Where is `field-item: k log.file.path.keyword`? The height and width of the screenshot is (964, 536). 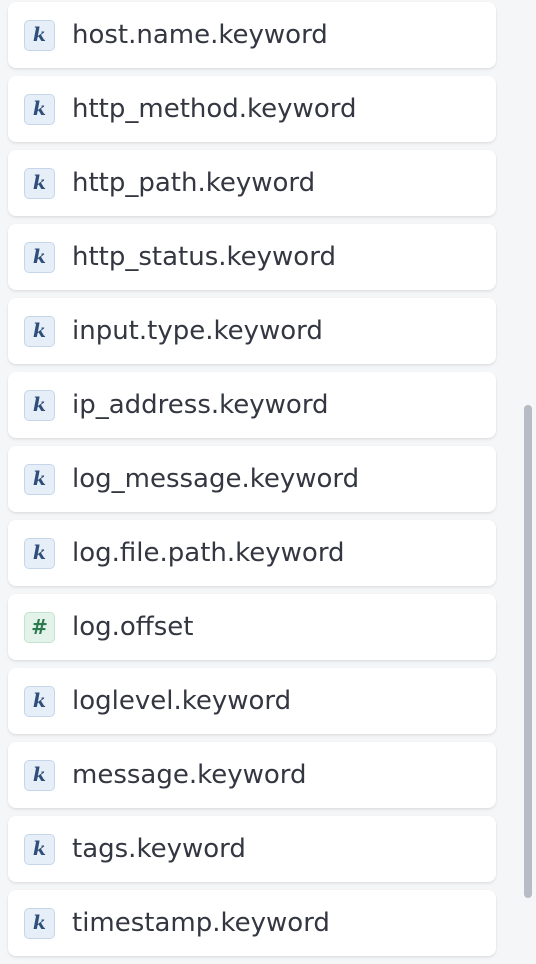 field-item: k log.file.path.keyword is located at coordinates (252, 553).